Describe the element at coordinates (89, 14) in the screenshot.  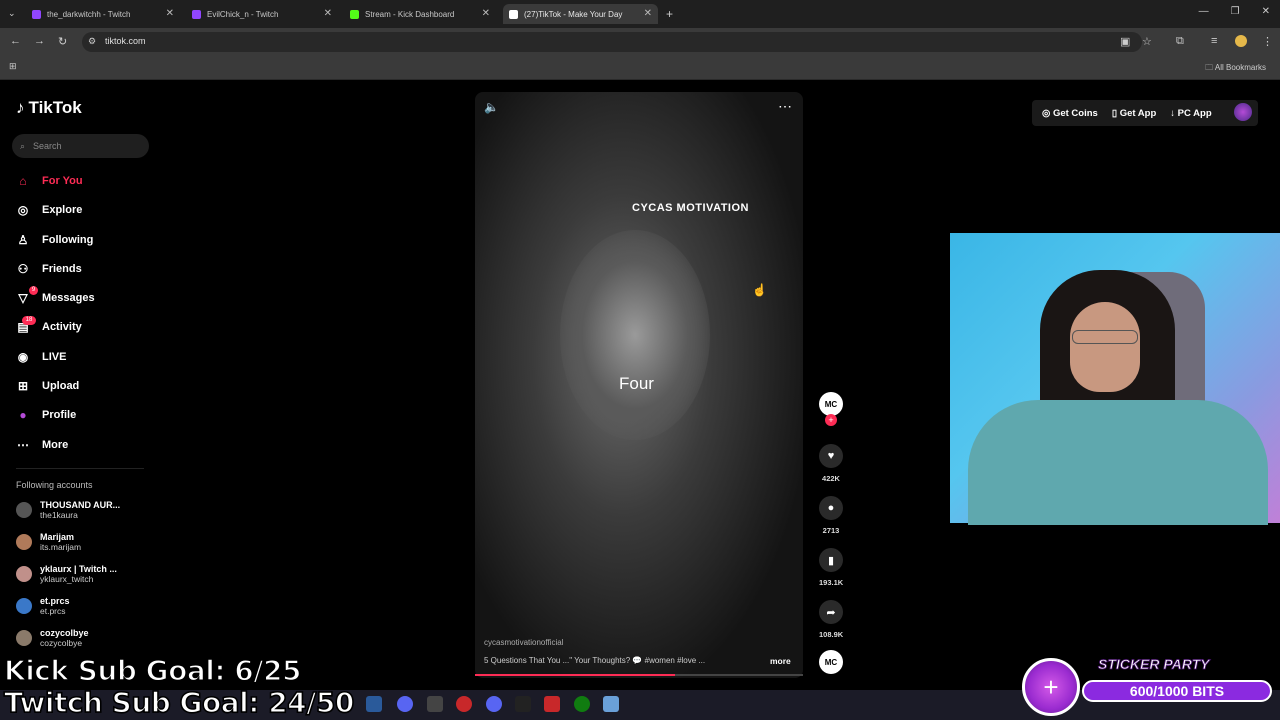
I see `tab-title: the_darkwitchh - Twitch` at that location.